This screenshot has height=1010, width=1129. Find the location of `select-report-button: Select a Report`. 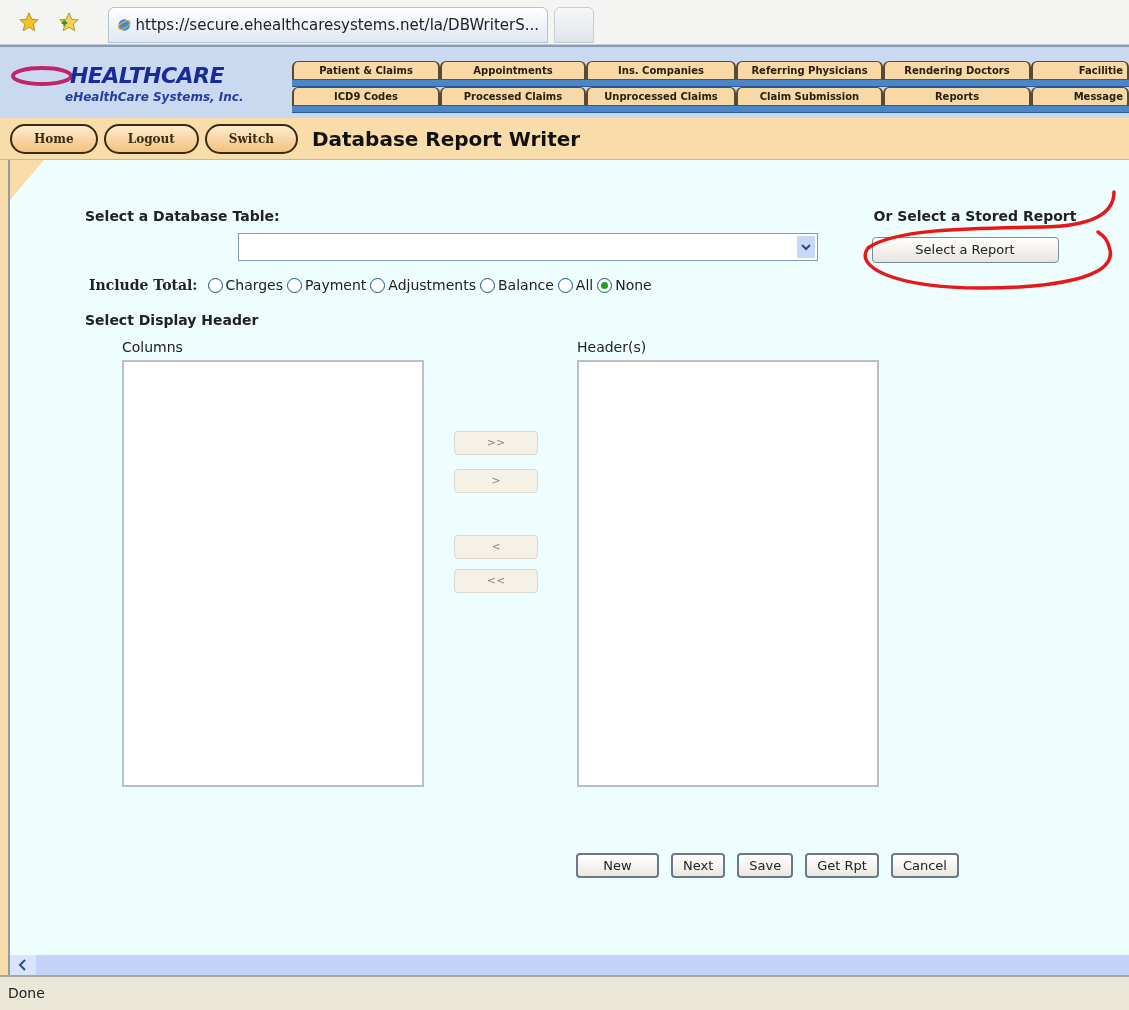

select-report-button: Select a Report is located at coordinates (965, 250).